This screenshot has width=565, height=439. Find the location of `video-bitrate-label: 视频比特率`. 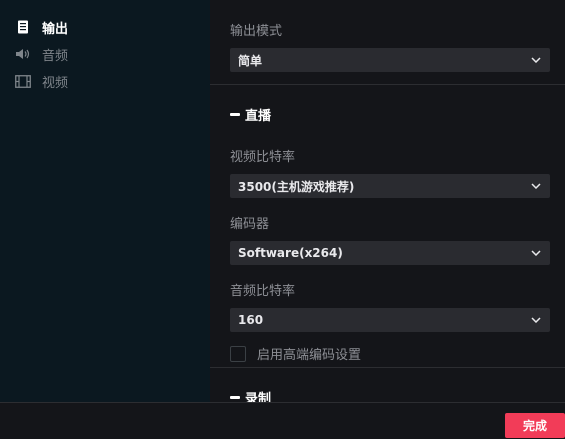

video-bitrate-label: 视频比特率 is located at coordinates (263, 157).